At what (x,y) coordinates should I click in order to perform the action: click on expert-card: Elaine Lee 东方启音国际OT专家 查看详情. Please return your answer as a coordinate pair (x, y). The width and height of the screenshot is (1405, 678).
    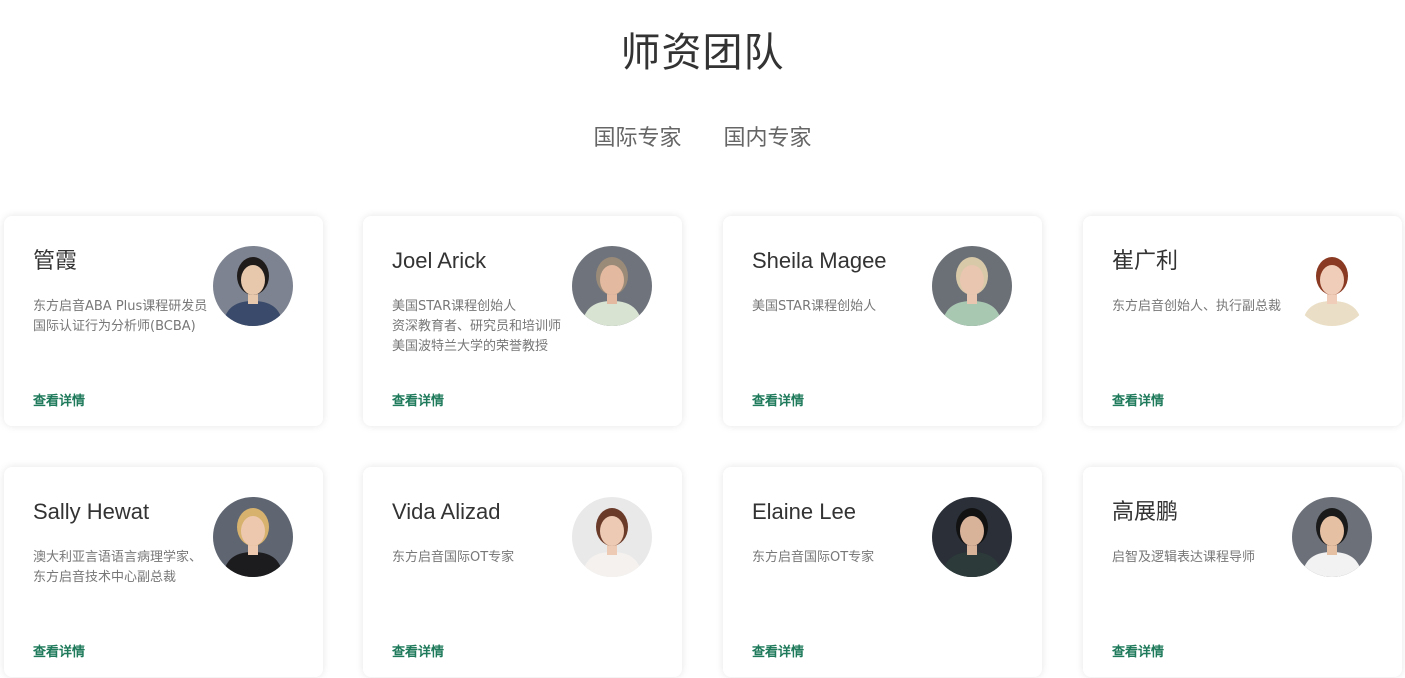
    Looking at the image, I should click on (882, 572).